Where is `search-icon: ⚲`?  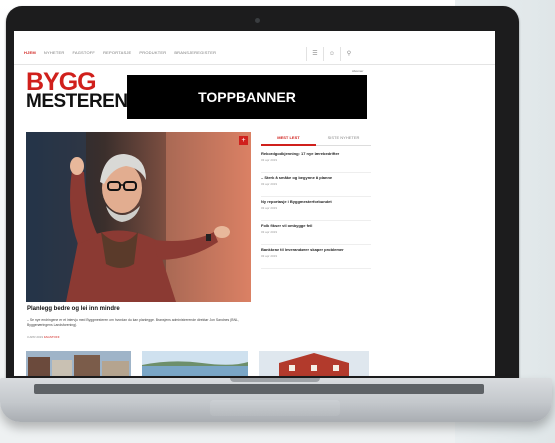
search-icon: ⚲ is located at coordinates (348, 54).